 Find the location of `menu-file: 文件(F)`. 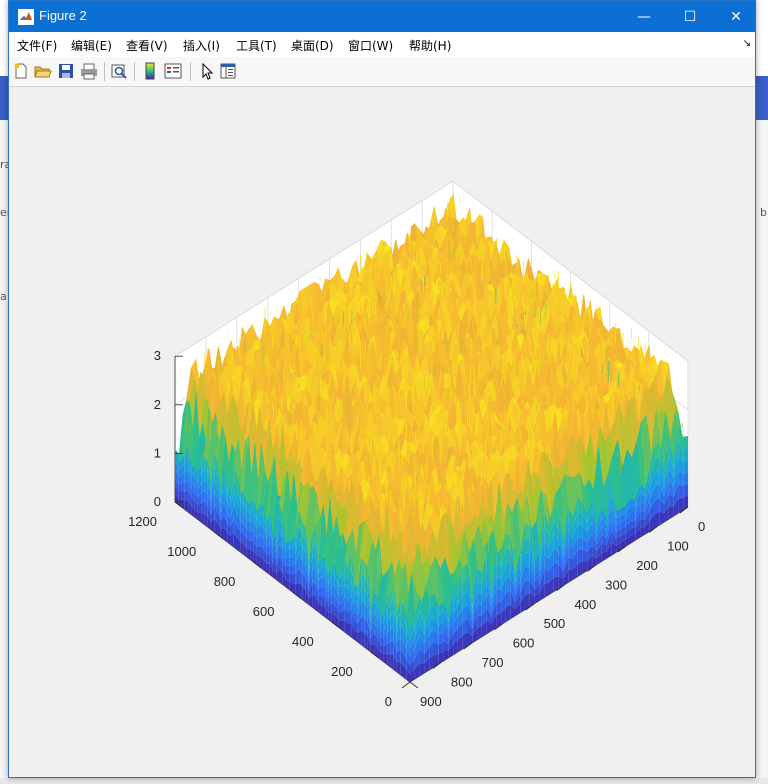

menu-file: 文件(F) is located at coordinates (37, 45).